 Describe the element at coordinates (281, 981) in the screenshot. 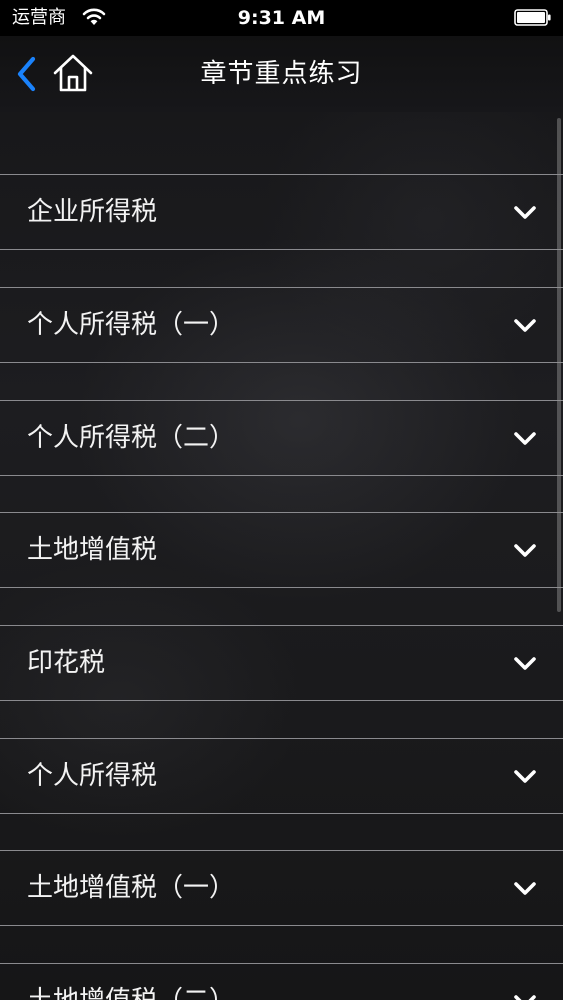

I see `list-item: 土地增值税（二）` at that location.